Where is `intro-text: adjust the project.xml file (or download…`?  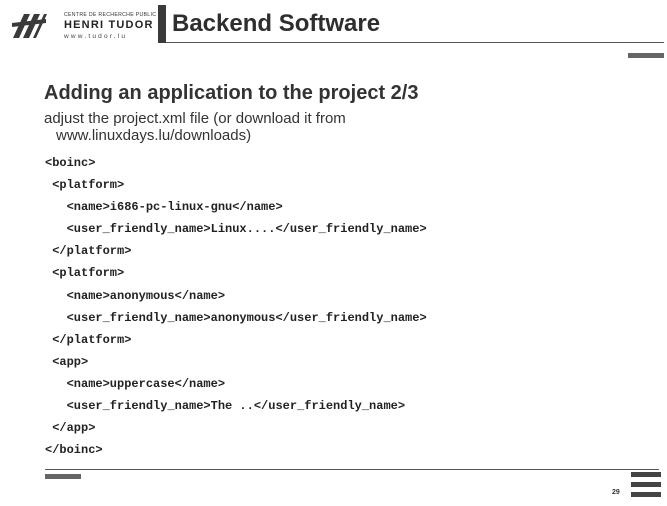 intro-text: adjust the project.xml file (or download… is located at coordinates (195, 127).